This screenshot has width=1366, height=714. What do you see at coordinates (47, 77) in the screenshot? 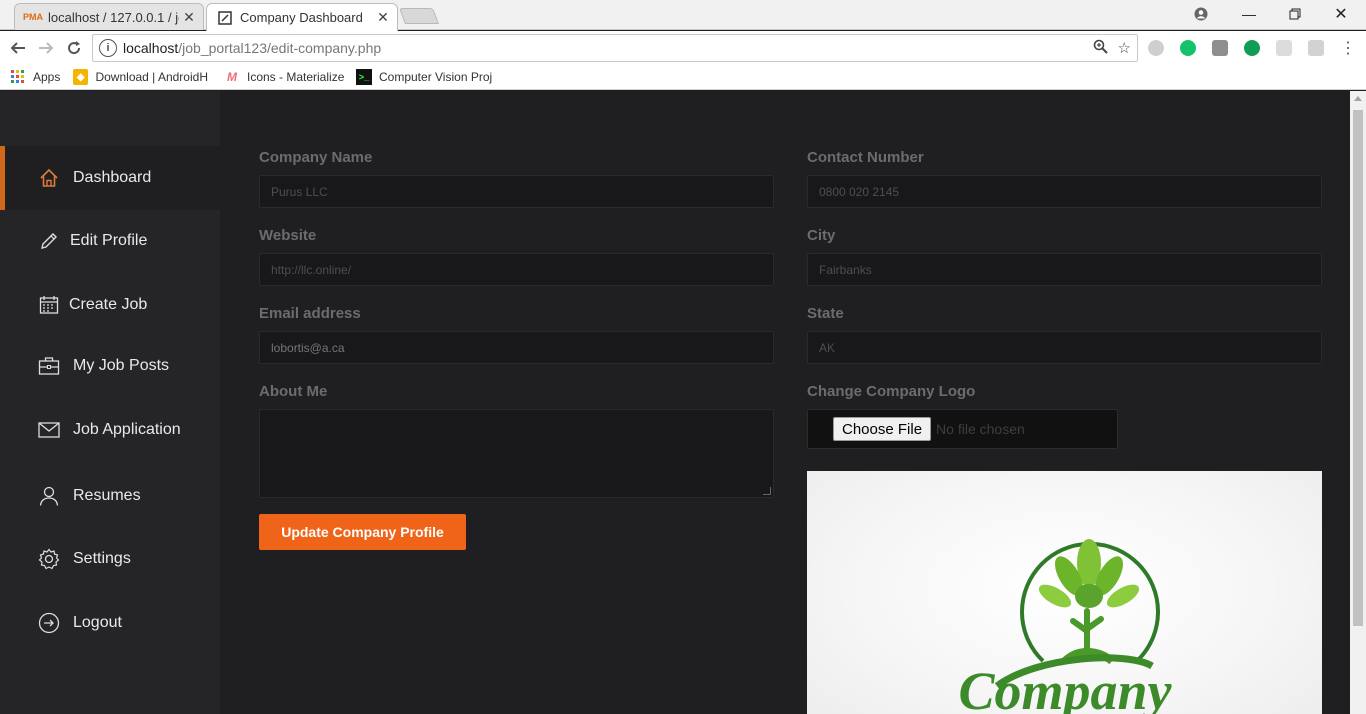
I see `bookmark-label: Apps` at bounding box center [47, 77].